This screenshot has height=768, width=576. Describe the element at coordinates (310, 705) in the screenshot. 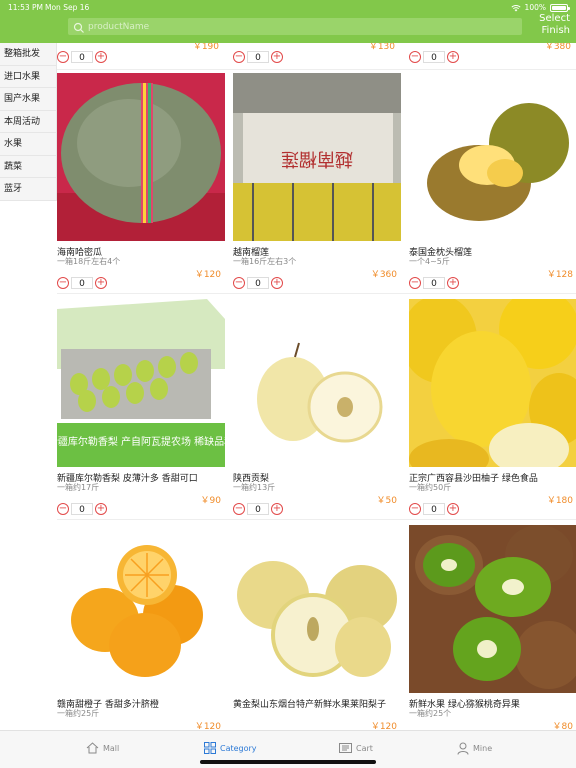

I see `product-name: 黄金梨山东烟台特产新鲜水果莱阳梨子` at that location.